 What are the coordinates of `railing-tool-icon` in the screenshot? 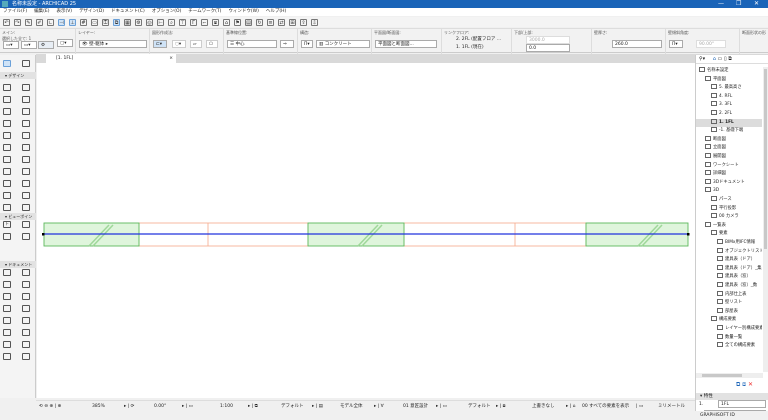 It's located at (26, 123).